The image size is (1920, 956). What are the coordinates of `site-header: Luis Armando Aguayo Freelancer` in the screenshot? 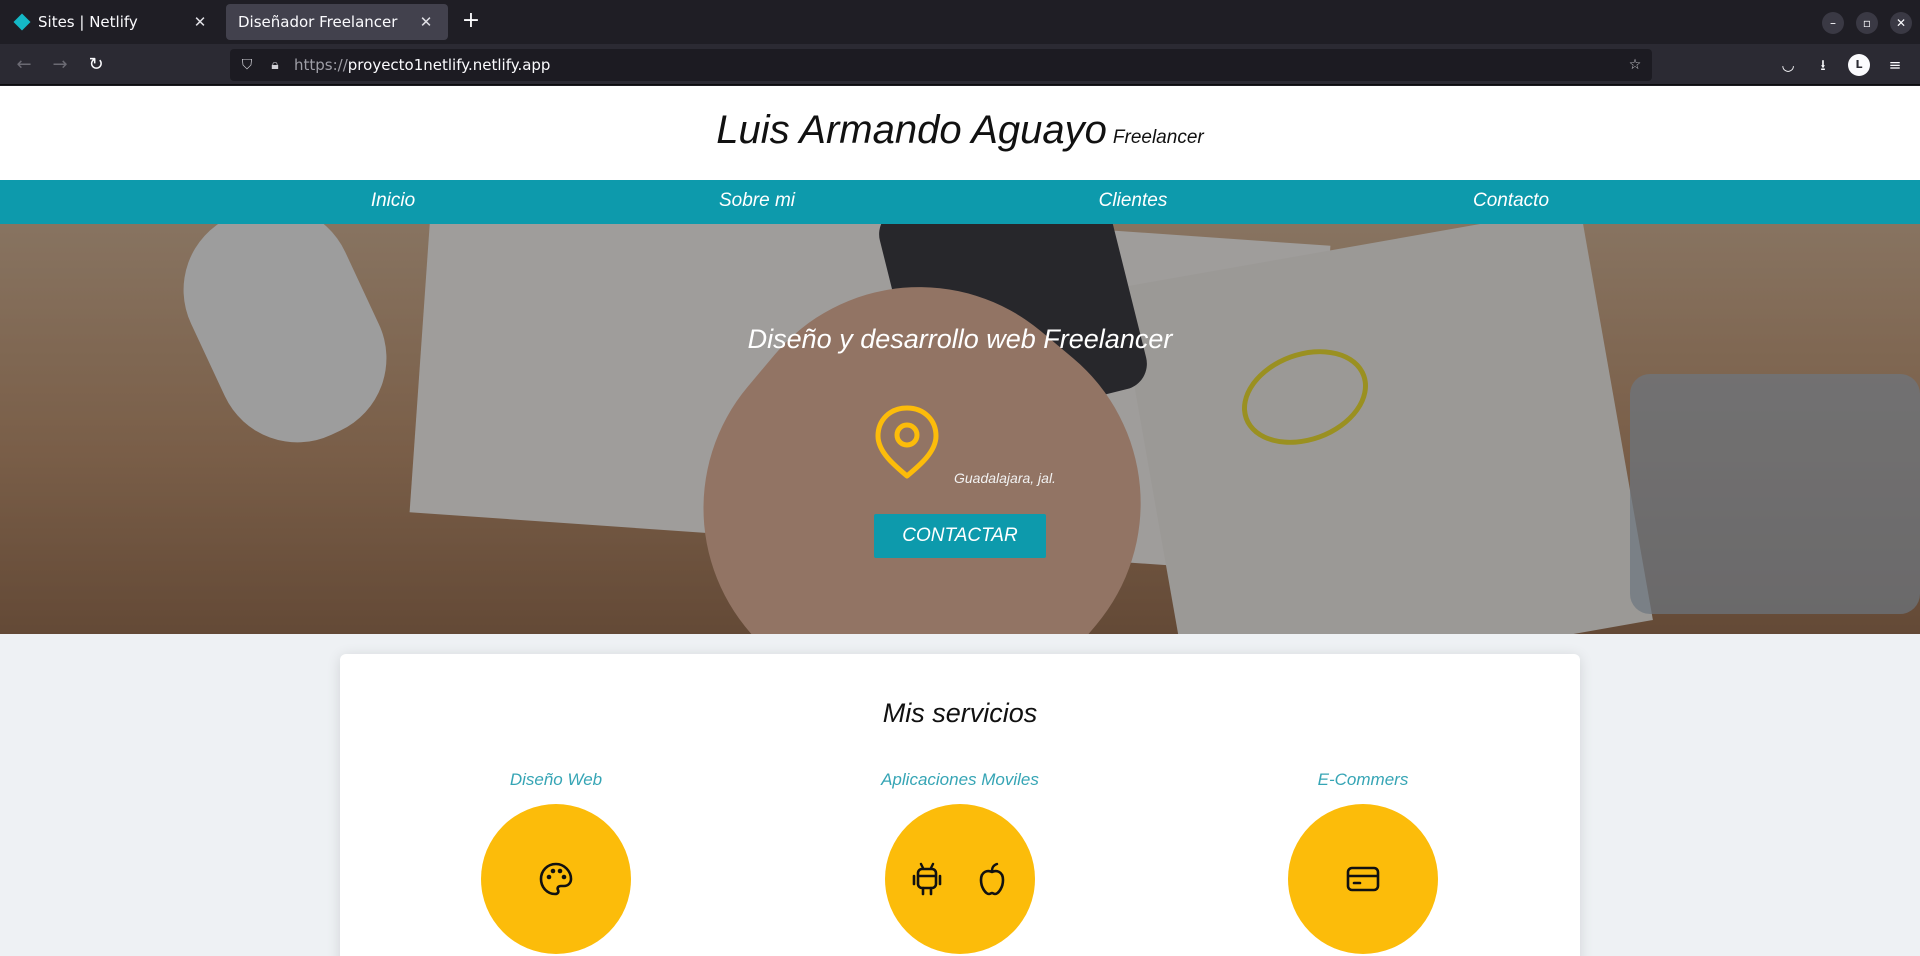 It's located at (960, 133).